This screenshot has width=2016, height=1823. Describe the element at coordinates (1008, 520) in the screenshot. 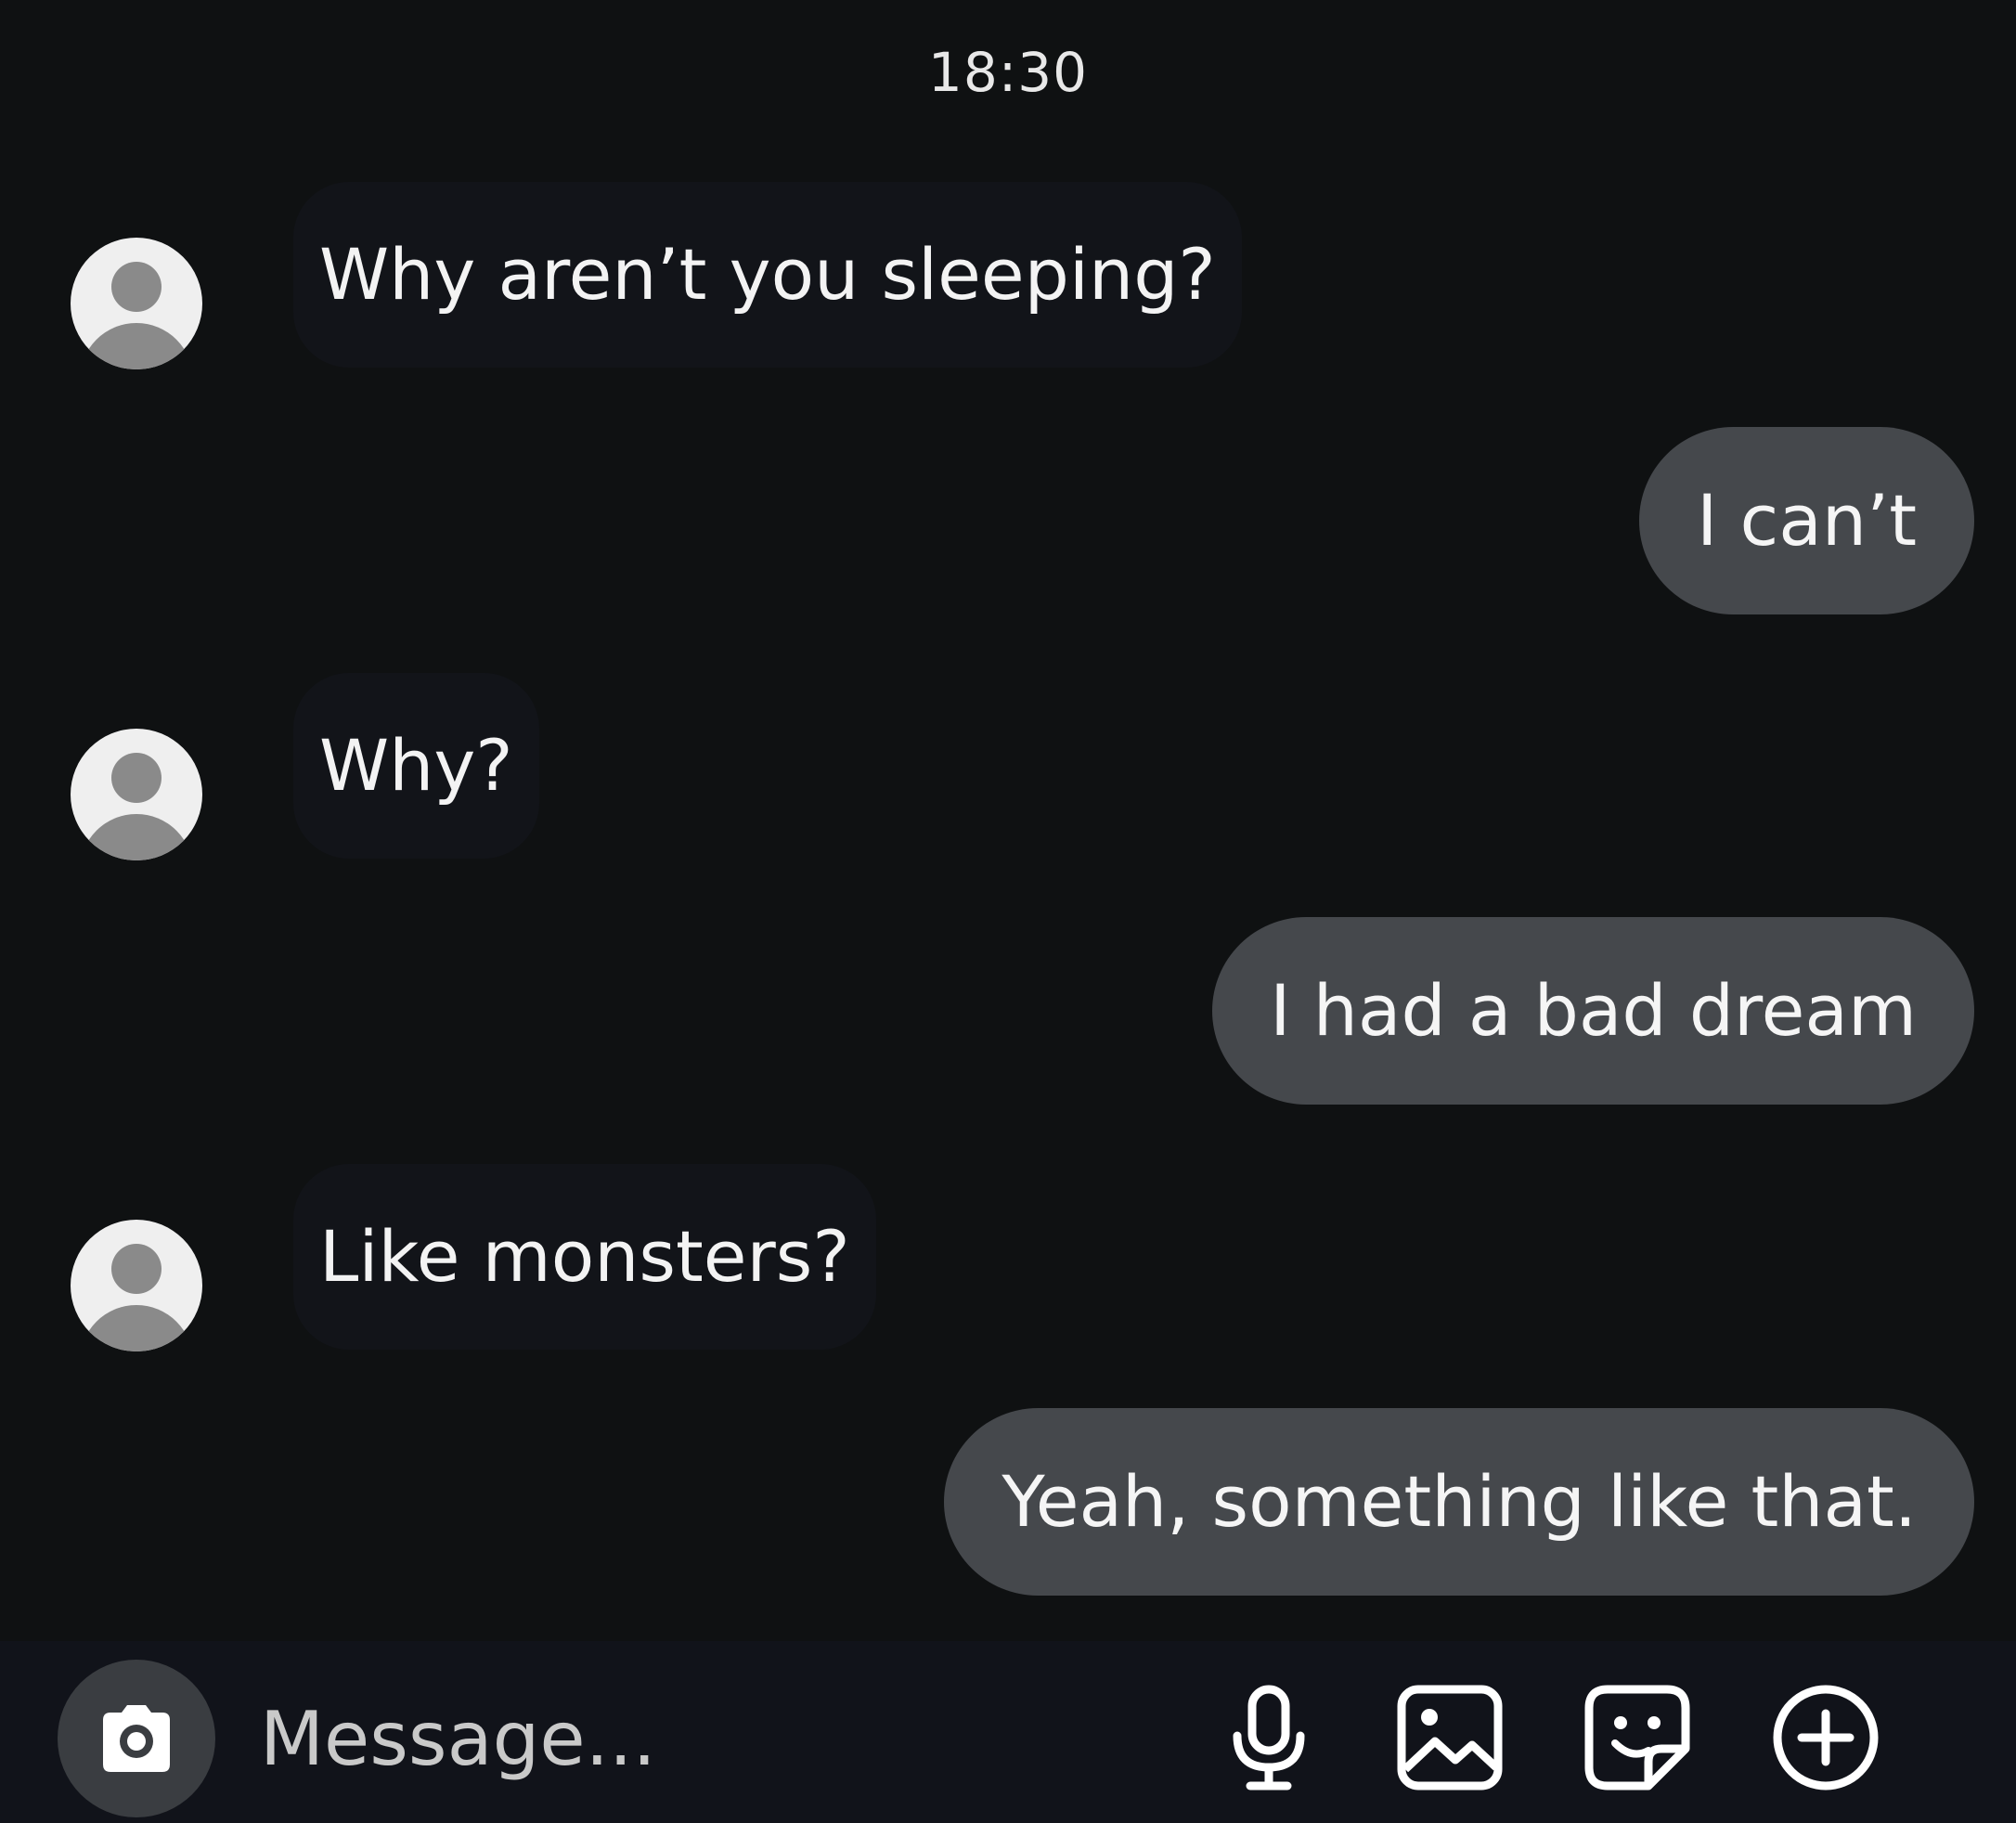

I see `message-row: I can’t` at that location.